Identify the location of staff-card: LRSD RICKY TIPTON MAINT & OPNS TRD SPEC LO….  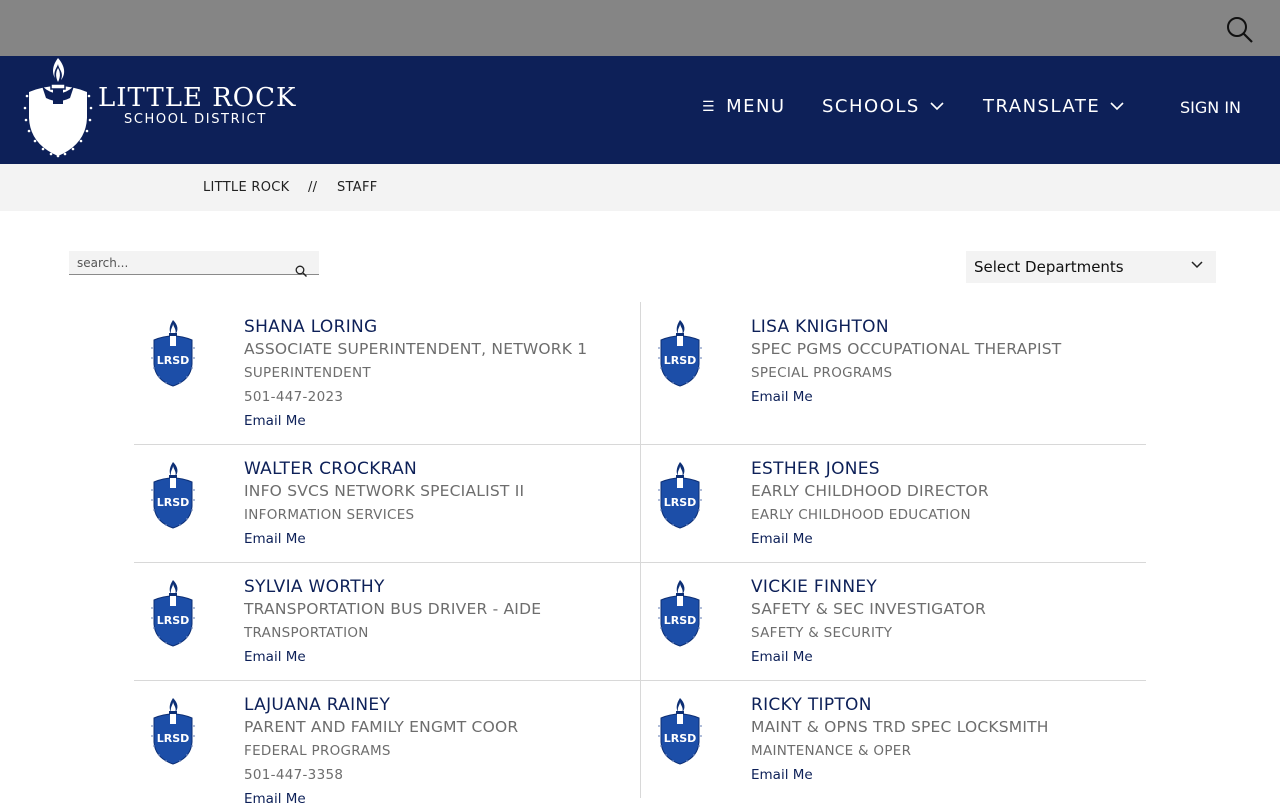
(893, 739).